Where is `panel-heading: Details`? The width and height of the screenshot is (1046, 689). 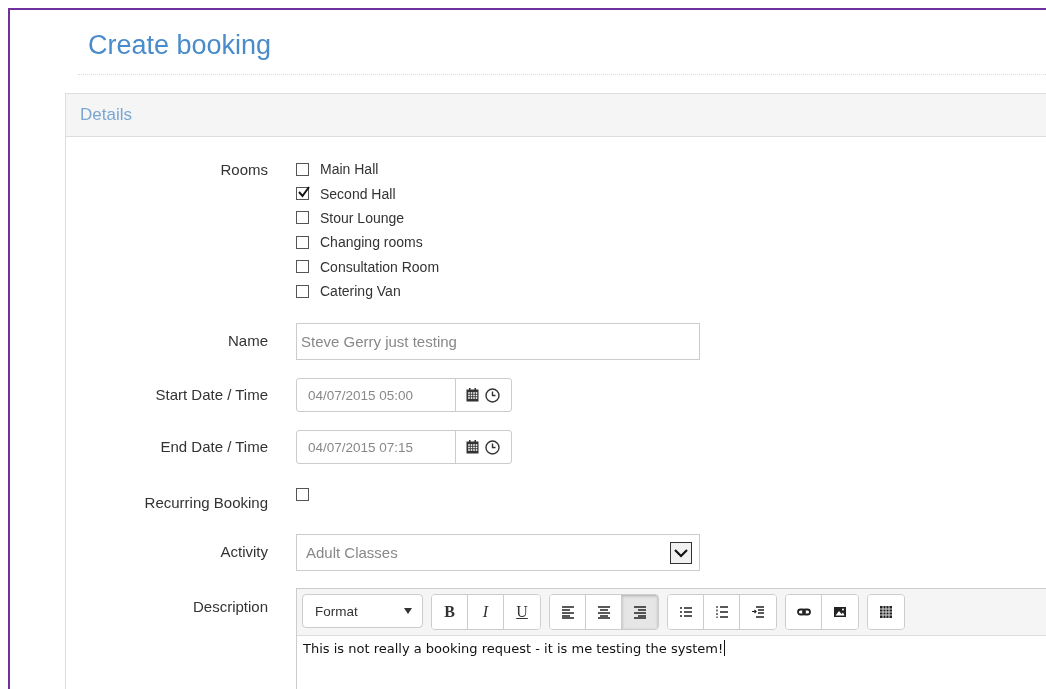
panel-heading: Details is located at coordinates (106, 115).